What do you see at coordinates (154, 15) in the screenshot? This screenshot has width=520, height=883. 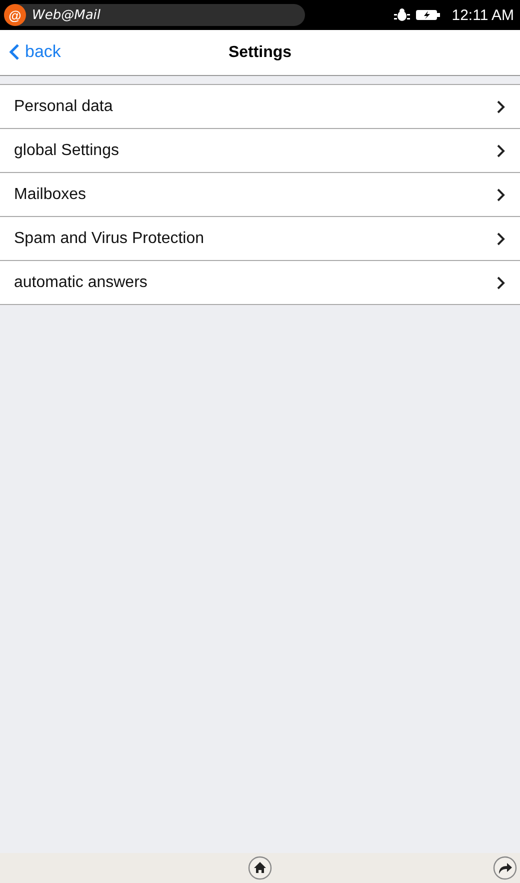 I see `app-title-bar: @ Web@Mail` at bounding box center [154, 15].